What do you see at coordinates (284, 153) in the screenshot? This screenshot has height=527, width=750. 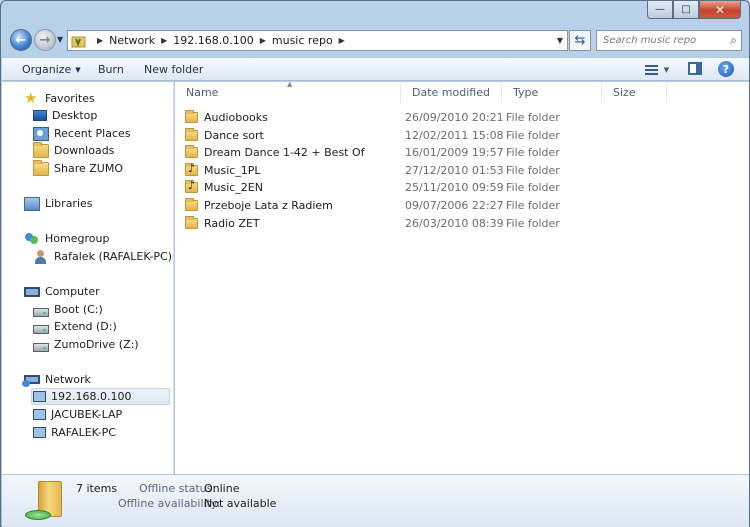 I see `file-name: Dream Dance 1-42 + Best Of` at bounding box center [284, 153].